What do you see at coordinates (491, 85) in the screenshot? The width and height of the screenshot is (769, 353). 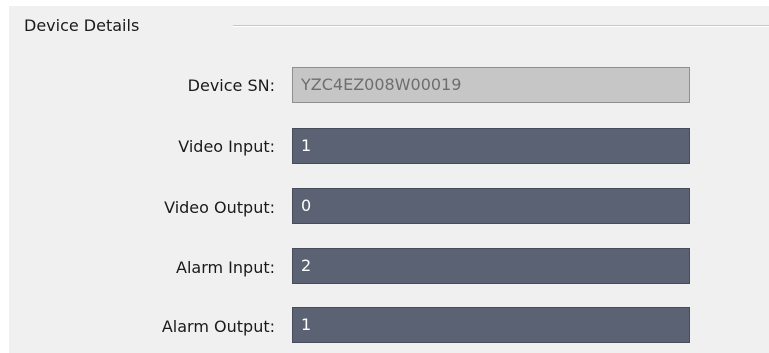 I see `device-sn-field: YZC4EZ008W00019` at bounding box center [491, 85].